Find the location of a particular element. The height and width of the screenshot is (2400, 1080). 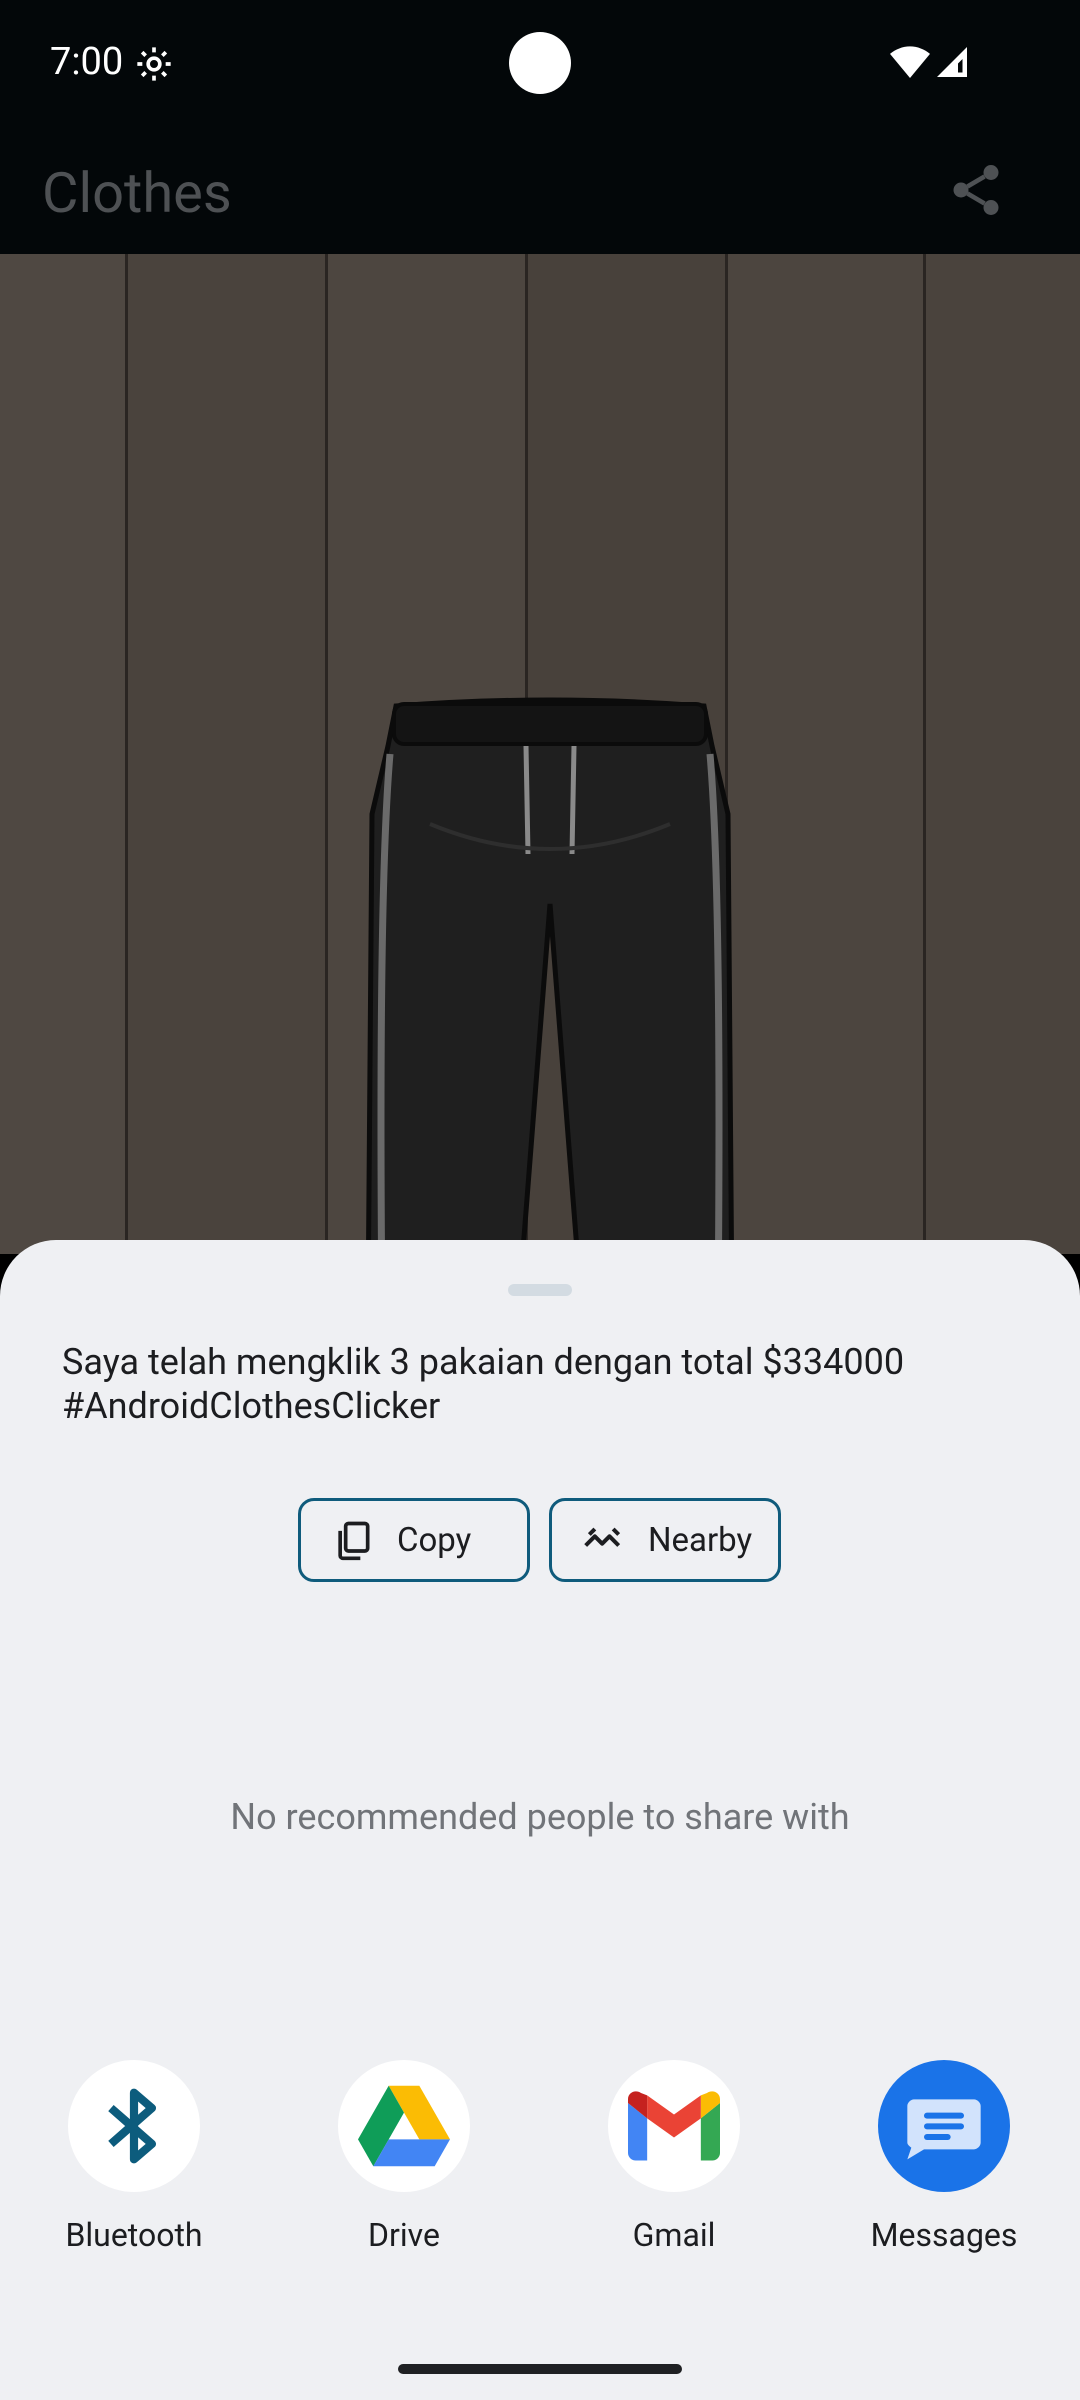

drive-app-circle is located at coordinates (404, 2126).